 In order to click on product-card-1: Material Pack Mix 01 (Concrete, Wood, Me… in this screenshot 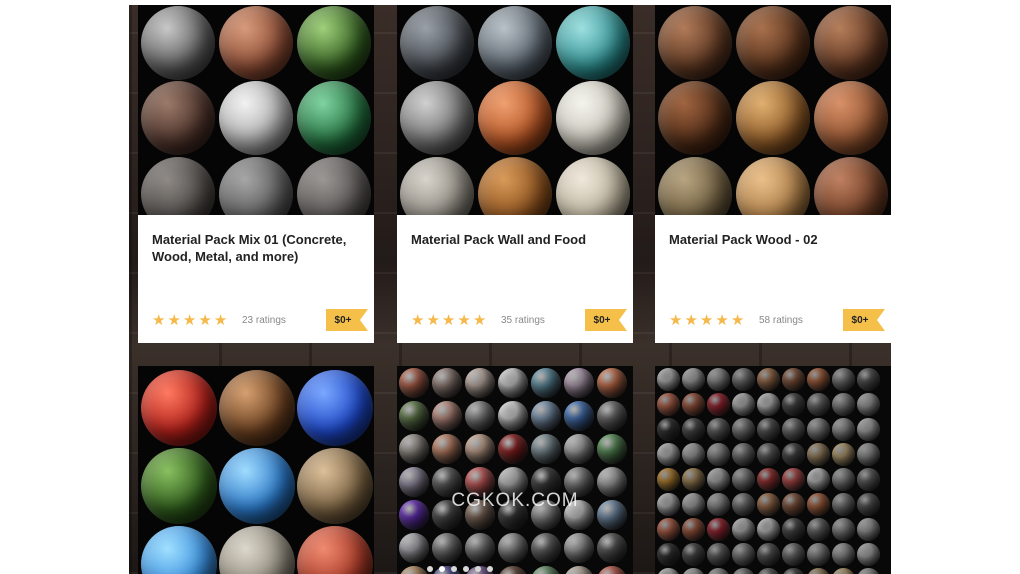, I will do `click(256, 174)`.